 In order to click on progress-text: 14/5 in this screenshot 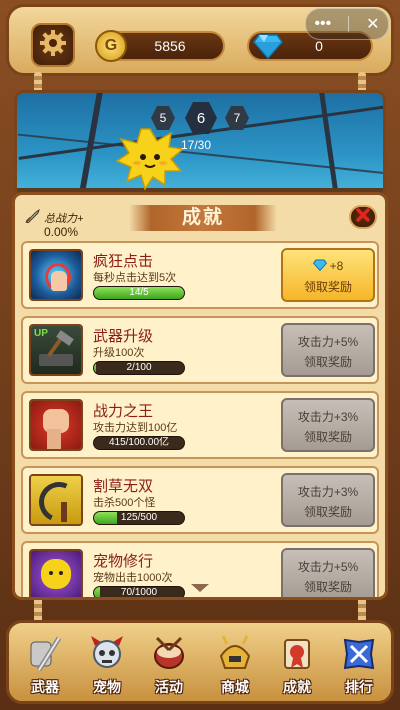, I will do `click(139, 292)`.